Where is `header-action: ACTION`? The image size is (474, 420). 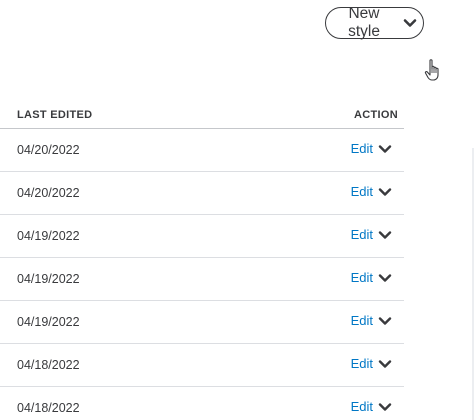
header-action: ACTION is located at coordinates (376, 115).